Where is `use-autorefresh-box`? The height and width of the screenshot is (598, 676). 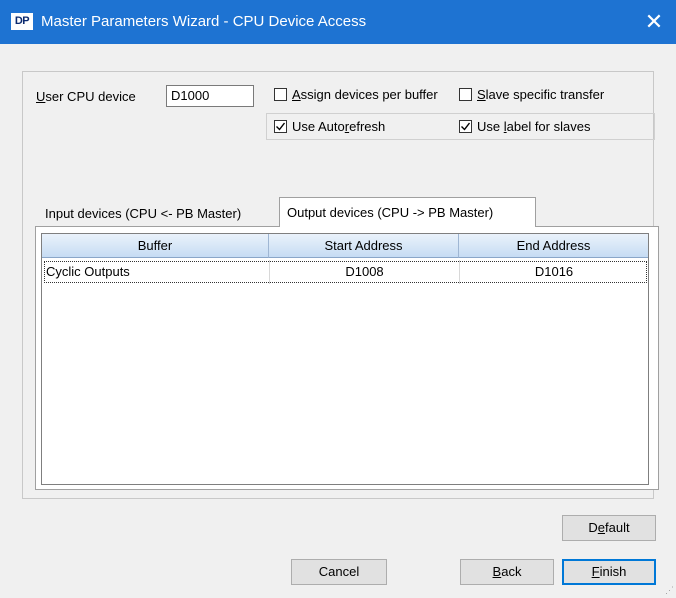
use-autorefresh-box is located at coordinates (280, 126).